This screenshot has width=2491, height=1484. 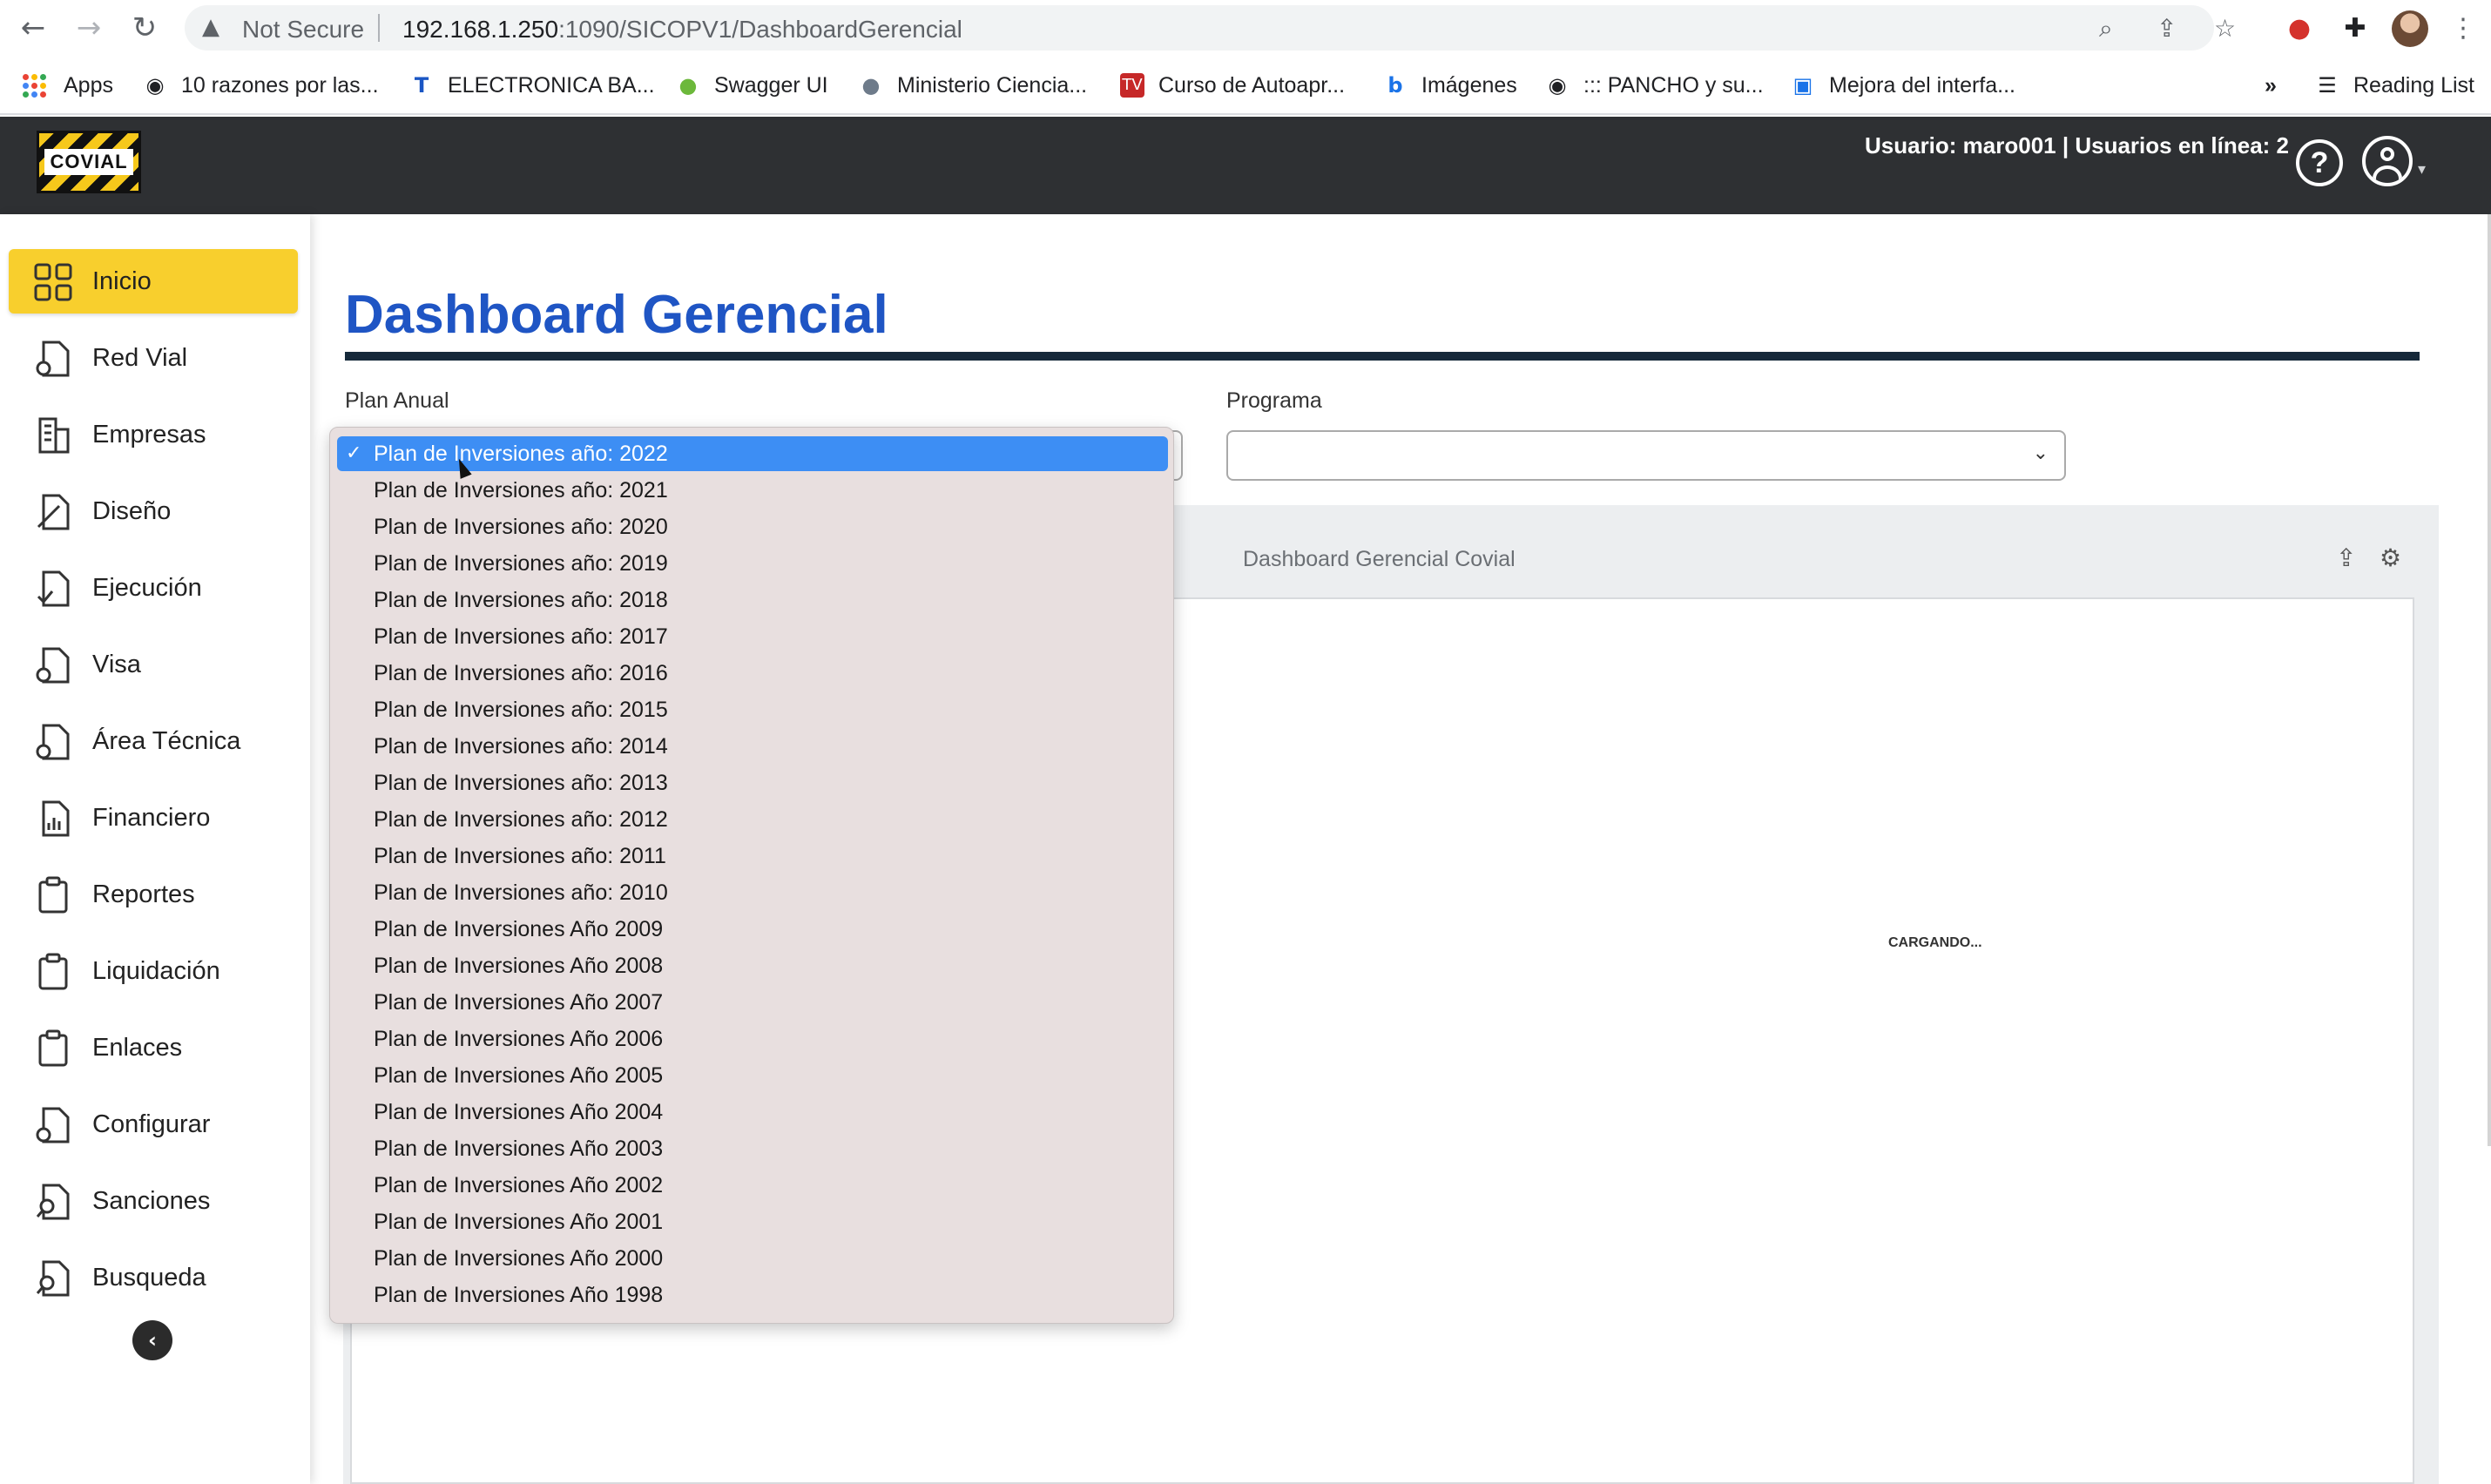 I want to click on covial-logo: COVIAL, so click(x=89, y=162).